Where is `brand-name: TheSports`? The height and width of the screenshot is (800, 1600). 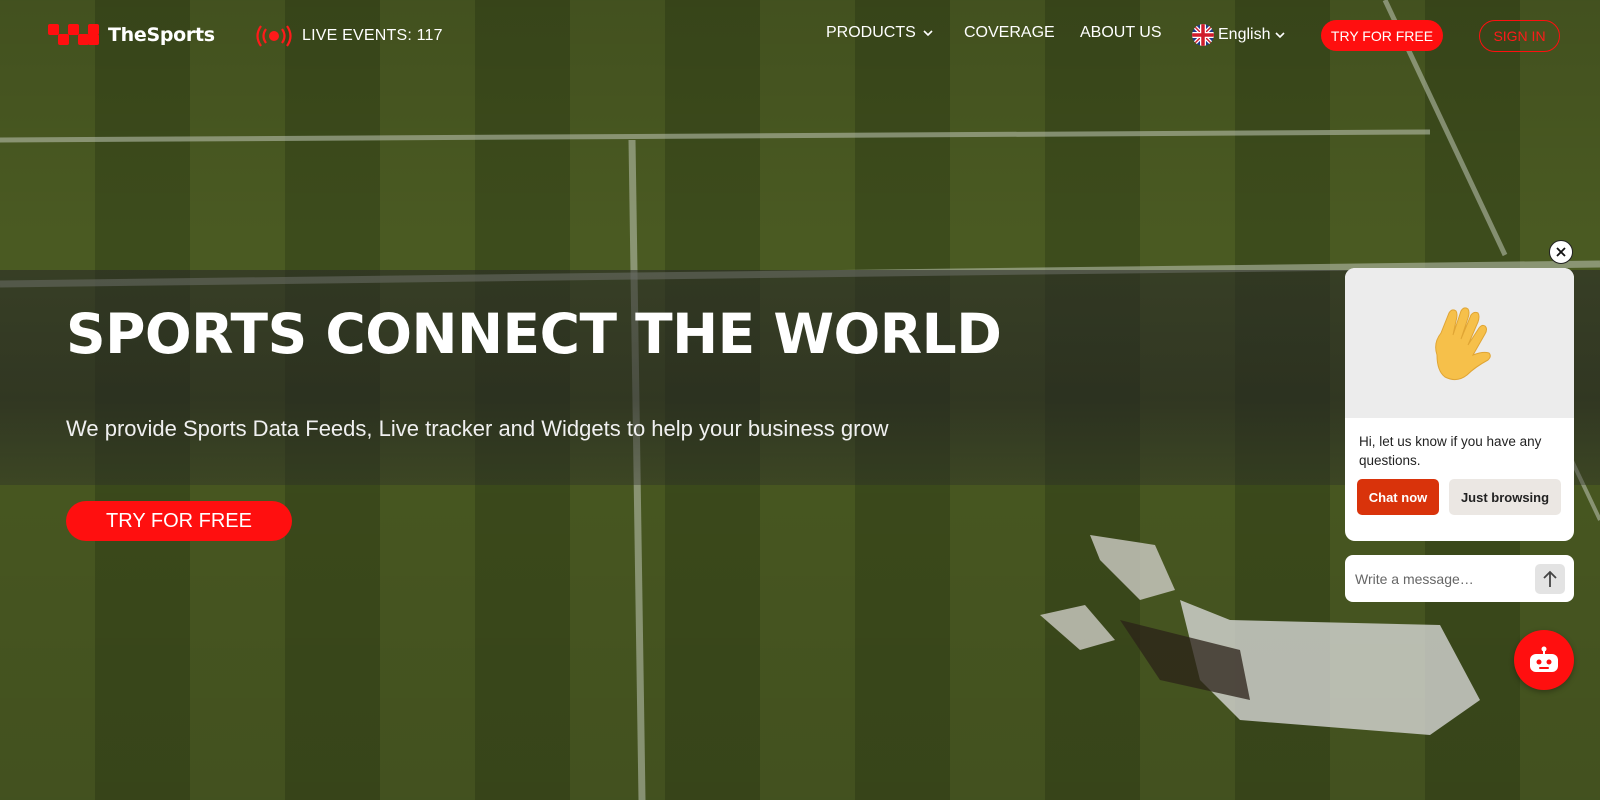 brand-name: TheSports is located at coordinates (161, 35).